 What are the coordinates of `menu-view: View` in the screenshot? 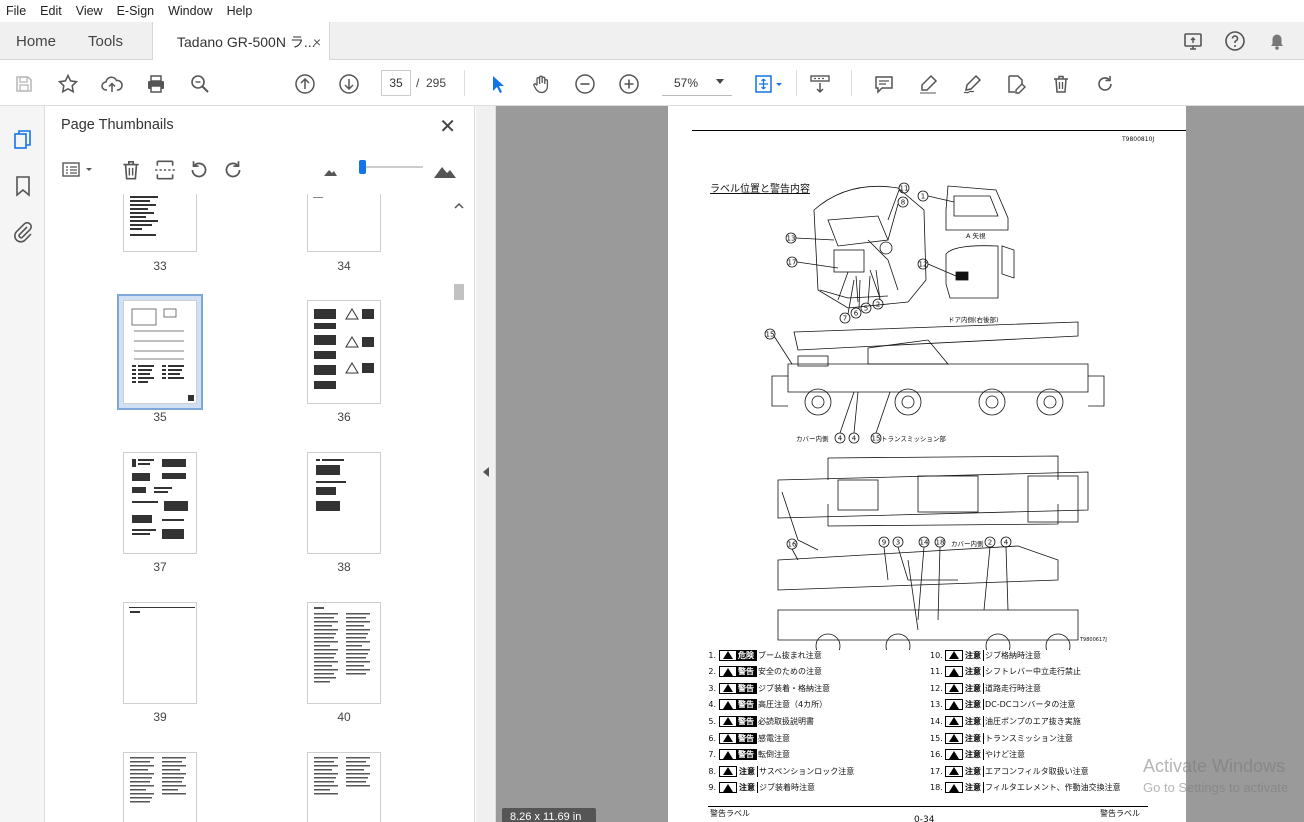 It's located at (89, 11).